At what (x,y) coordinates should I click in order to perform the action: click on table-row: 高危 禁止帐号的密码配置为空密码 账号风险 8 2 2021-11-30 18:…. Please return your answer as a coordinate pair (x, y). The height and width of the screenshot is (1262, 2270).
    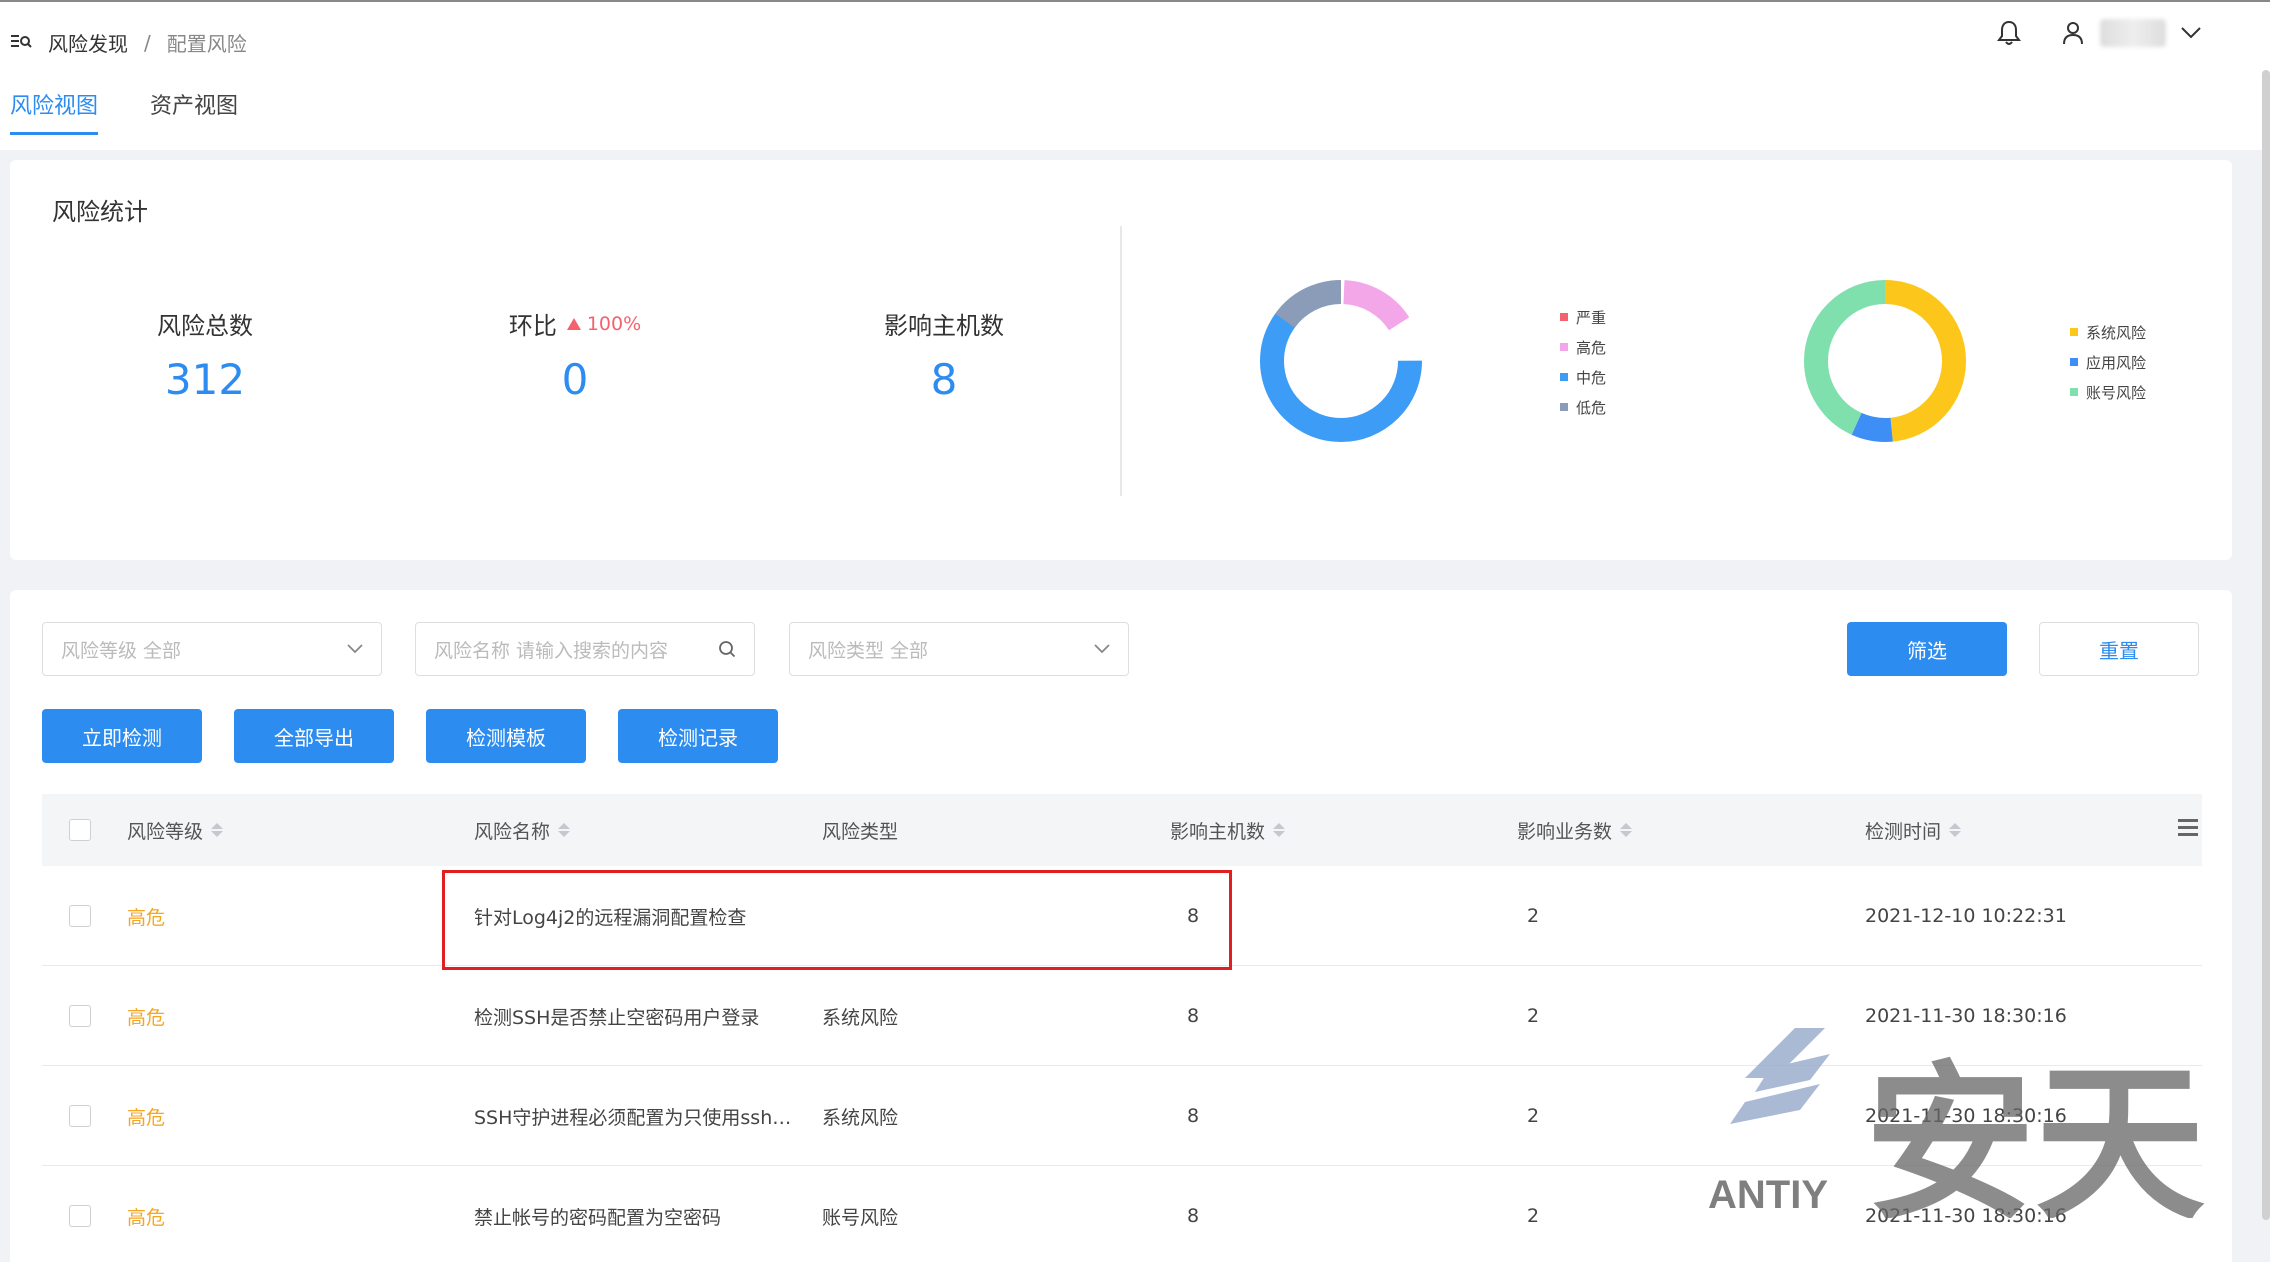
    Looking at the image, I should click on (1122, 1214).